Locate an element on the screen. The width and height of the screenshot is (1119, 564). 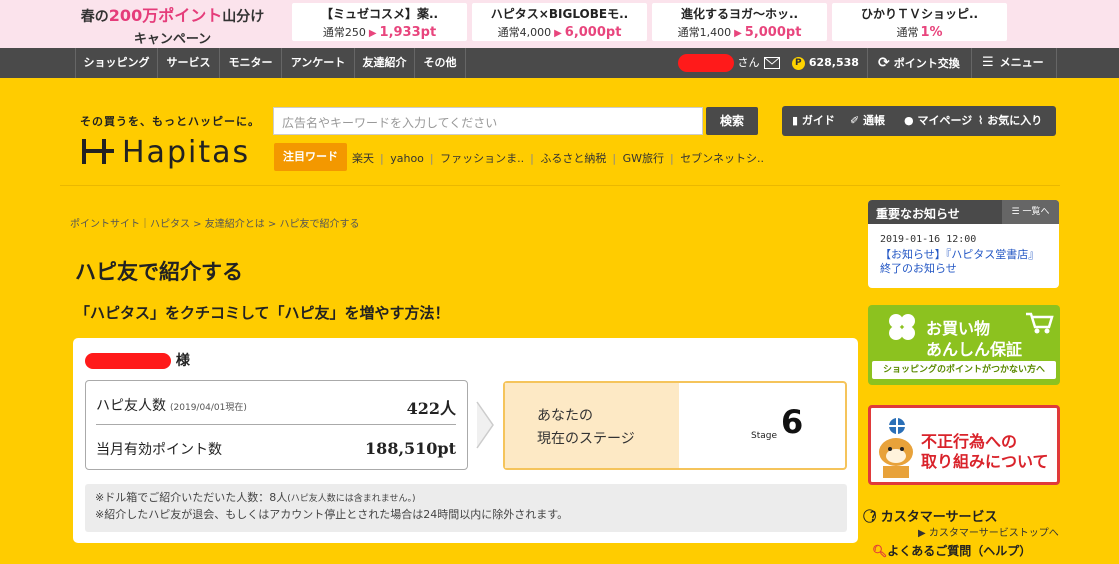
hot-word-link: ふるさと納税 is located at coordinates (573, 158).